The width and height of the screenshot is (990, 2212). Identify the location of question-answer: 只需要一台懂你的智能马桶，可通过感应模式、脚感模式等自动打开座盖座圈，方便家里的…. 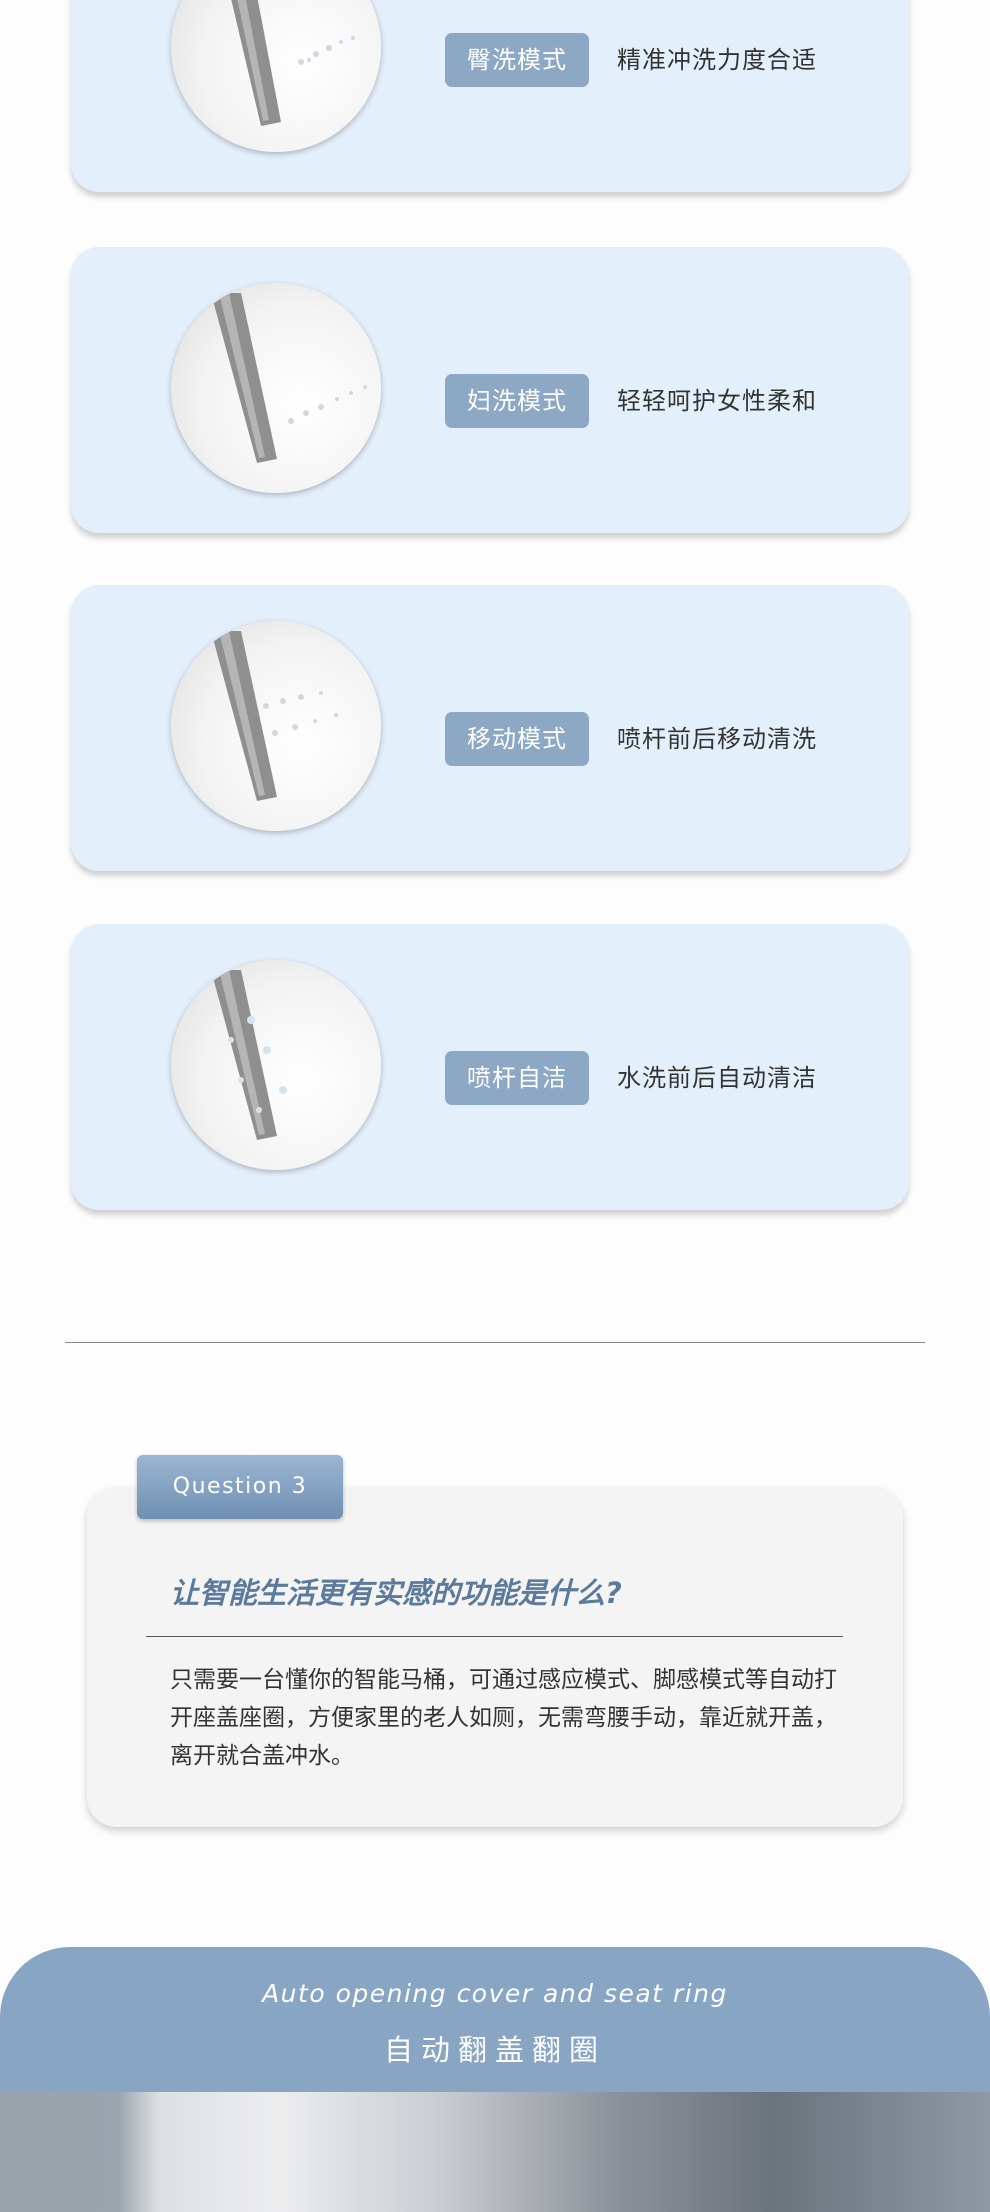
(503, 1718).